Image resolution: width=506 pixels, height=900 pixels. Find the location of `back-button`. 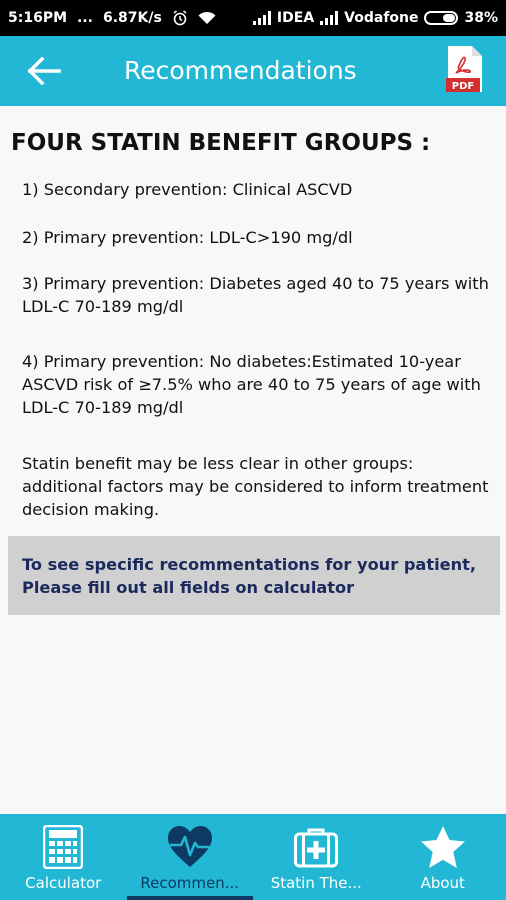

back-button is located at coordinates (44, 71).